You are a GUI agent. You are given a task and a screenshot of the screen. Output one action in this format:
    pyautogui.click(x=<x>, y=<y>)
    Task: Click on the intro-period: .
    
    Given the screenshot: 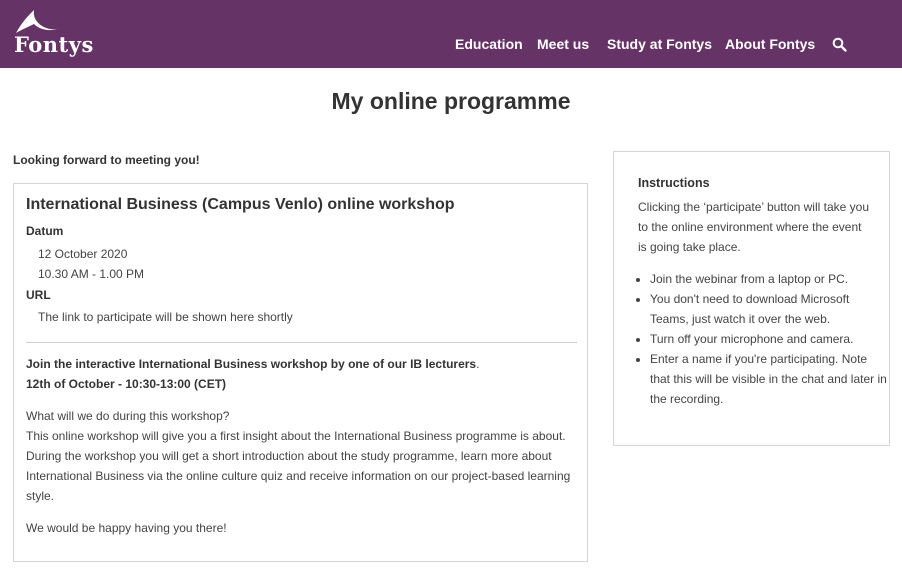 What is the action you would take?
    pyautogui.click(x=478, y=364)
    